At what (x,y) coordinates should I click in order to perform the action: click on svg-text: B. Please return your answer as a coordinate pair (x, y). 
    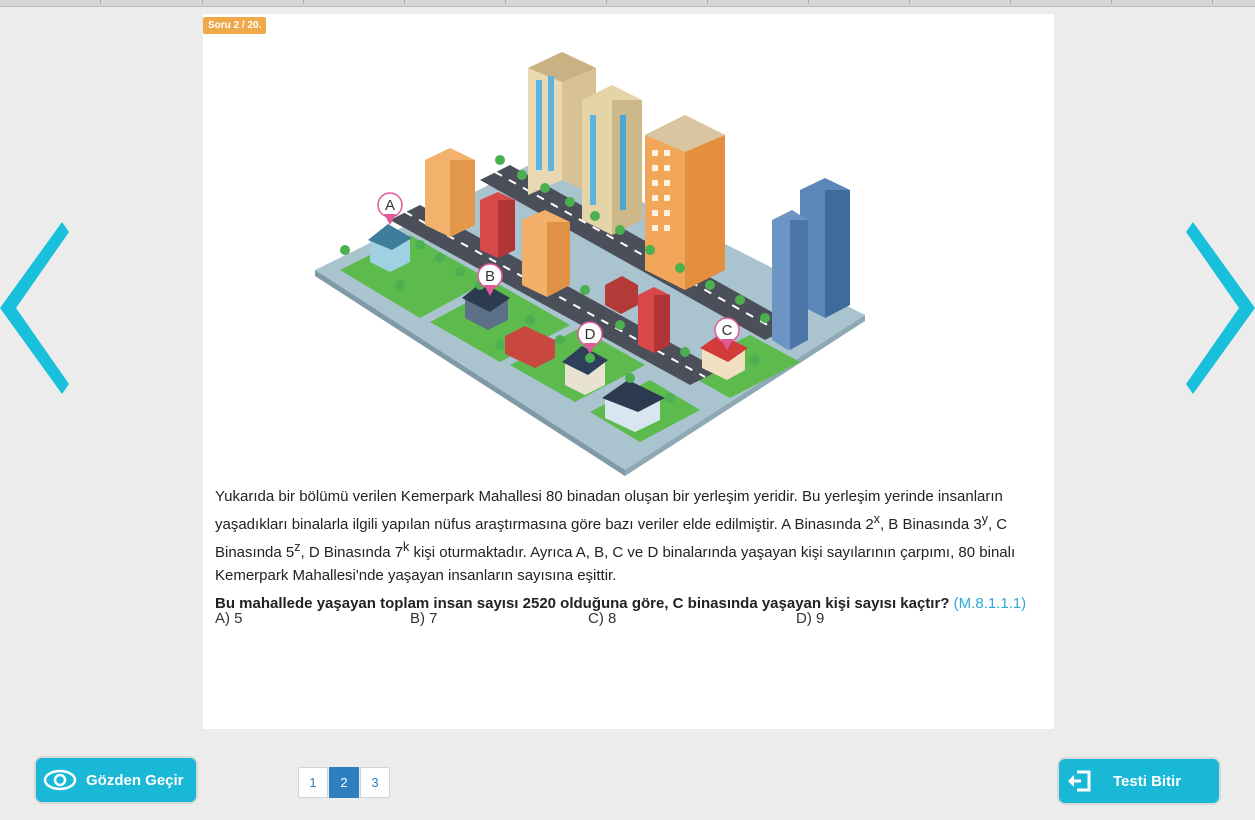
    Looking at the image, I should click on (490, 276).